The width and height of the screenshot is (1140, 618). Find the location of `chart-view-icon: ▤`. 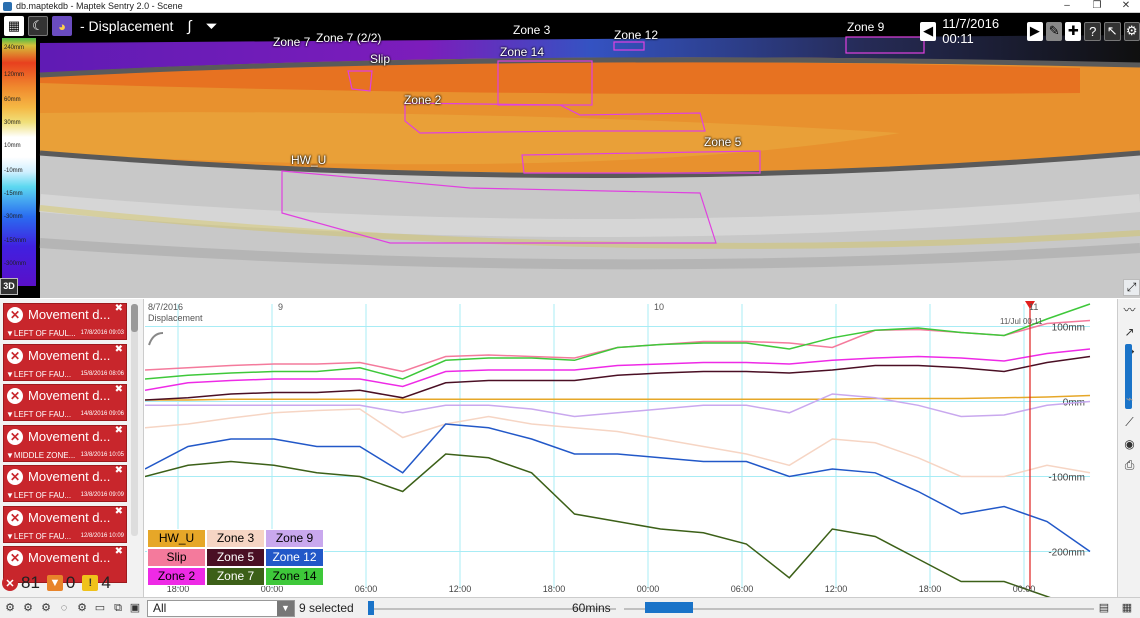

chart-view-icon: ▤ is located at coordinates (1104, 608).